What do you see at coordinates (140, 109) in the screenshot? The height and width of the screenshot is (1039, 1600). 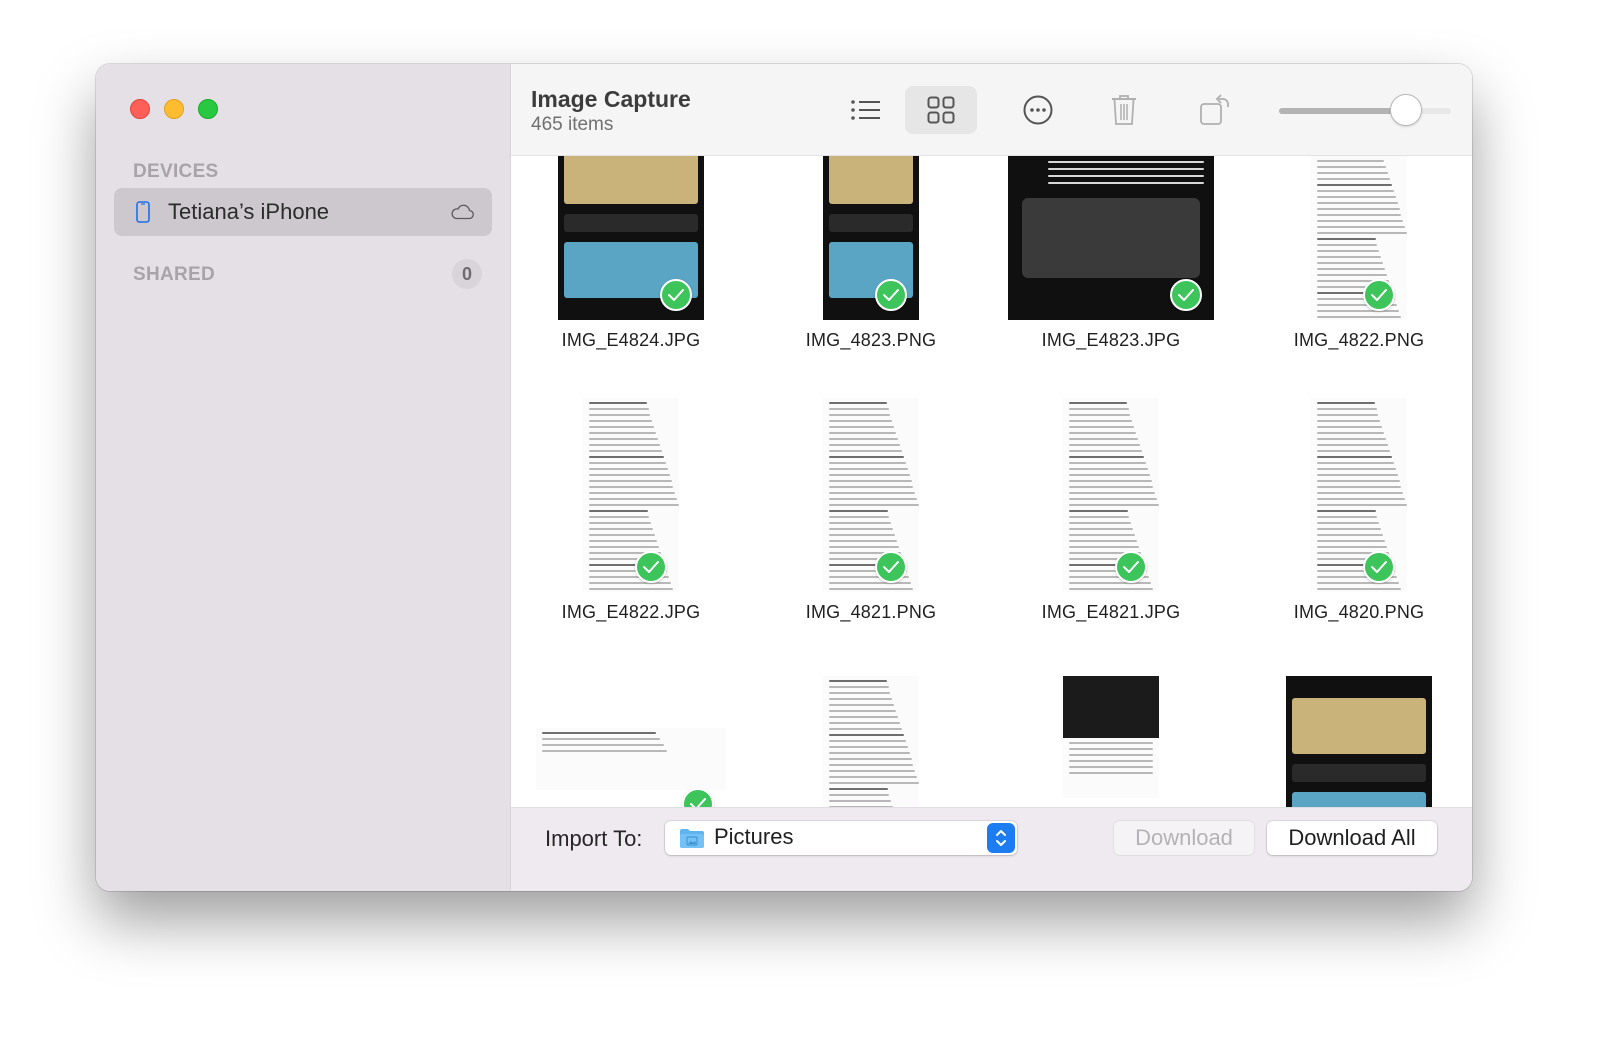 I see `close-button` at bounding box center [140, 109].